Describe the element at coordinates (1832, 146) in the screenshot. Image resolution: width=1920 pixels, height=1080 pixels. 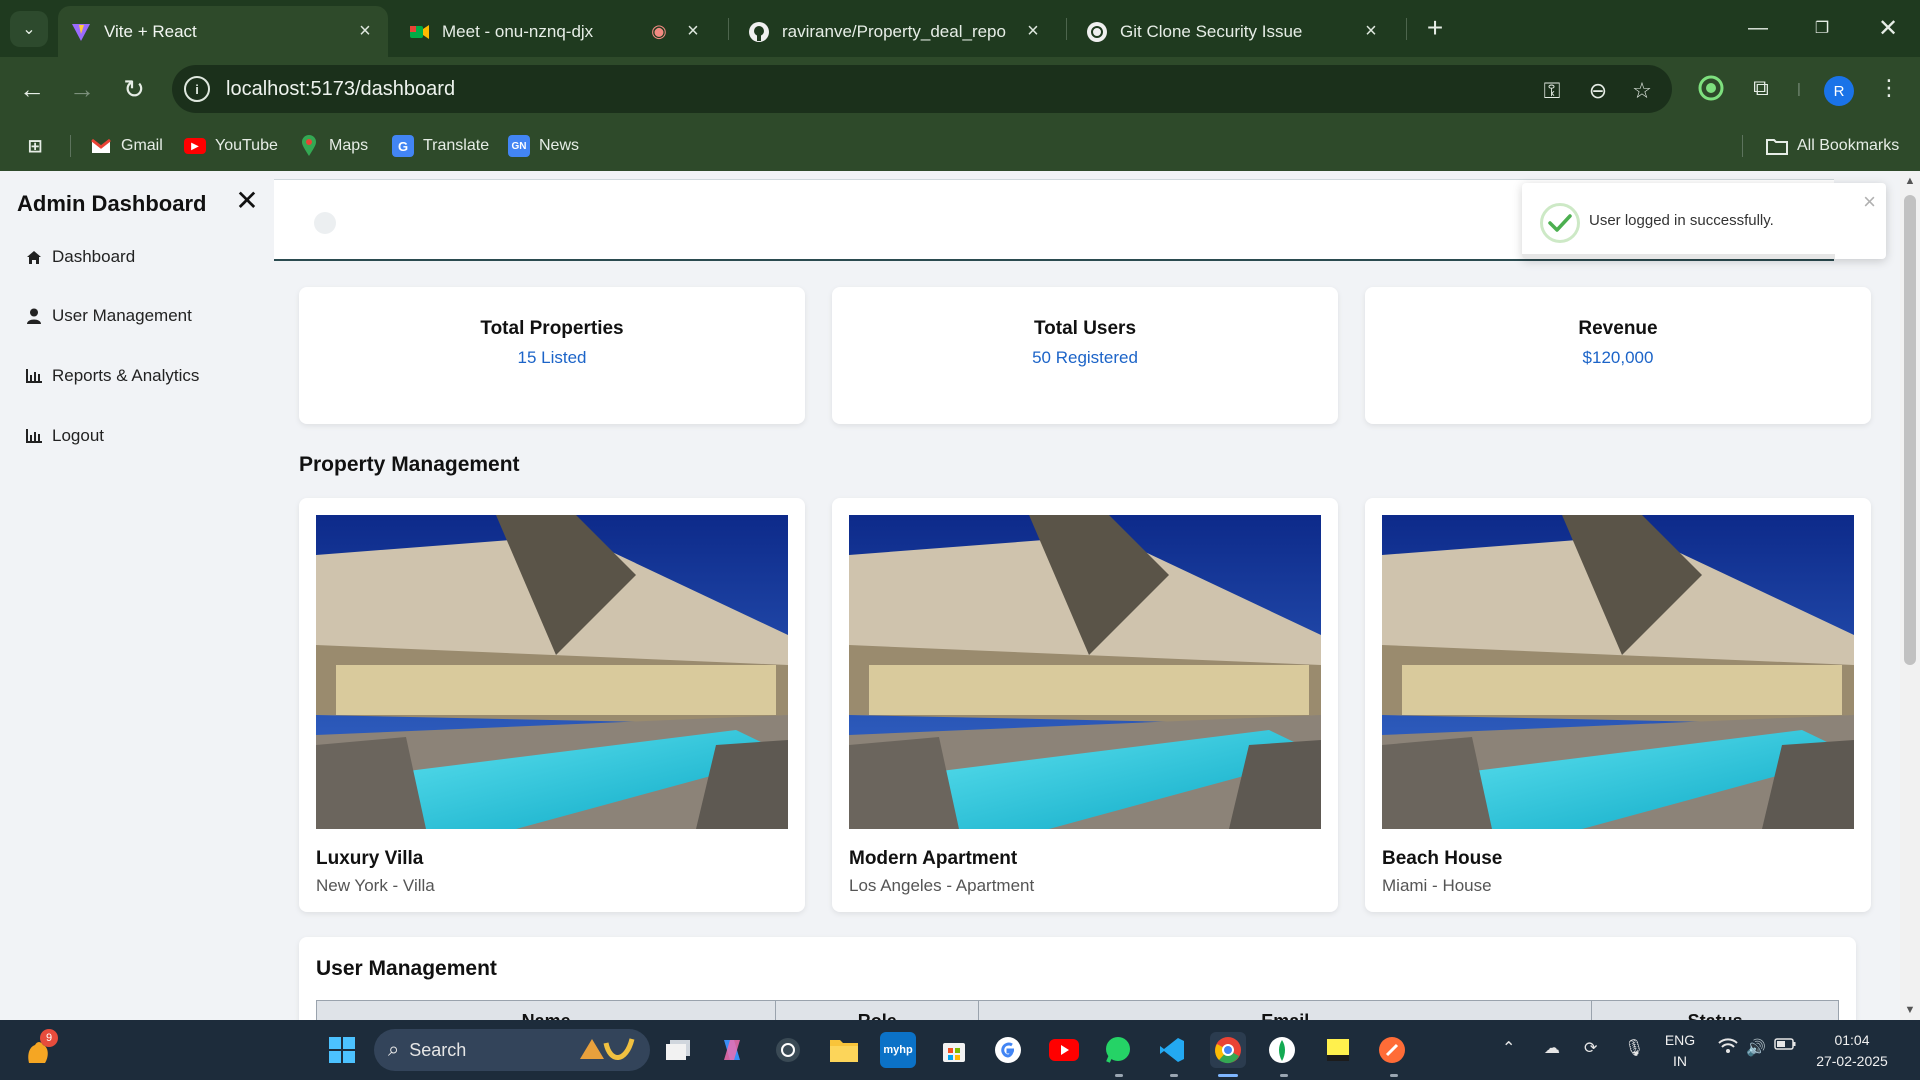
I see `all-bookmarks-button: All Bookmarks` at that location.